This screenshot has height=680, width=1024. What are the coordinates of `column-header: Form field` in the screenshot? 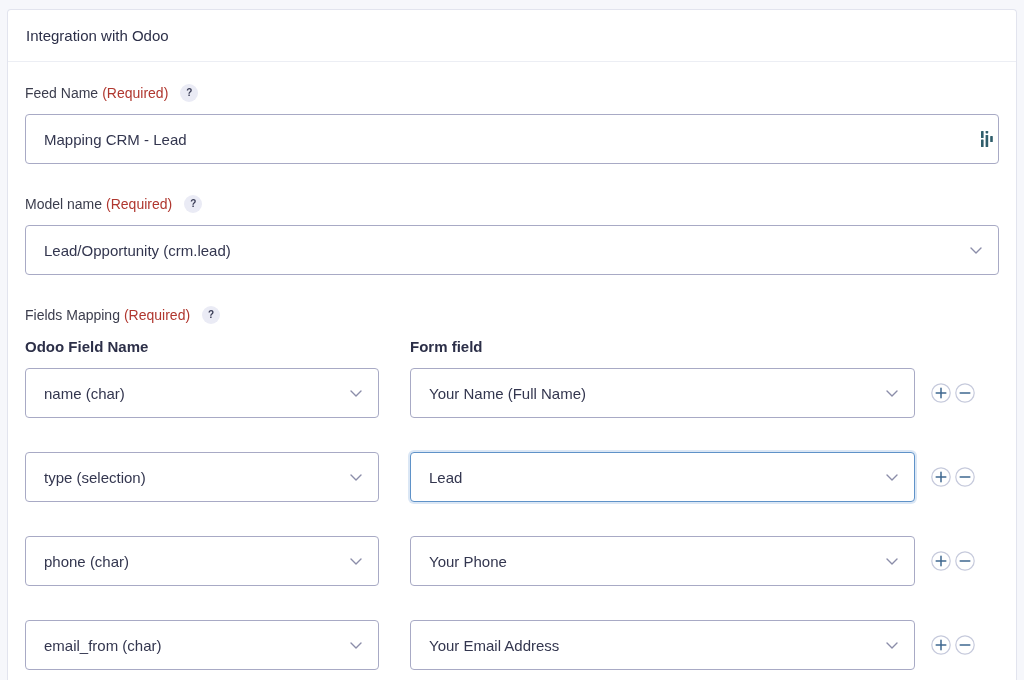 It's located at (447, 346).